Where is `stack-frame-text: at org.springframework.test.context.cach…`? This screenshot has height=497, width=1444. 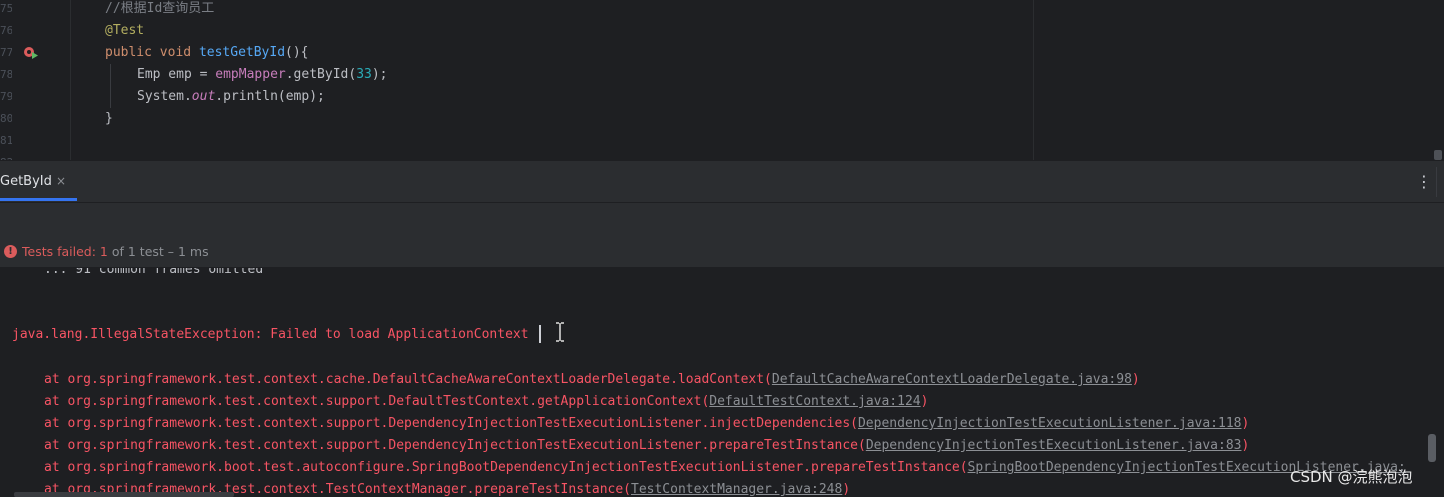
stack-frame-text: at org.springframework.test.context.cach… is located at coordinates (408, 379).